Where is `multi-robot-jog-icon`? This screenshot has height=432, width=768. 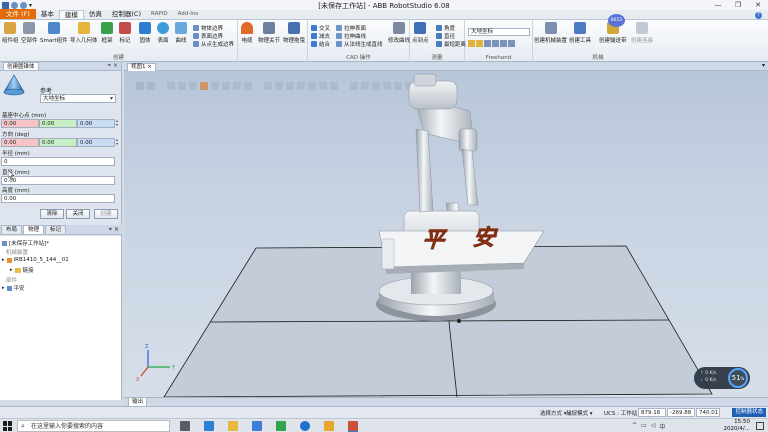 multi-robot-jog-icon is located at coordinates (511, 43).